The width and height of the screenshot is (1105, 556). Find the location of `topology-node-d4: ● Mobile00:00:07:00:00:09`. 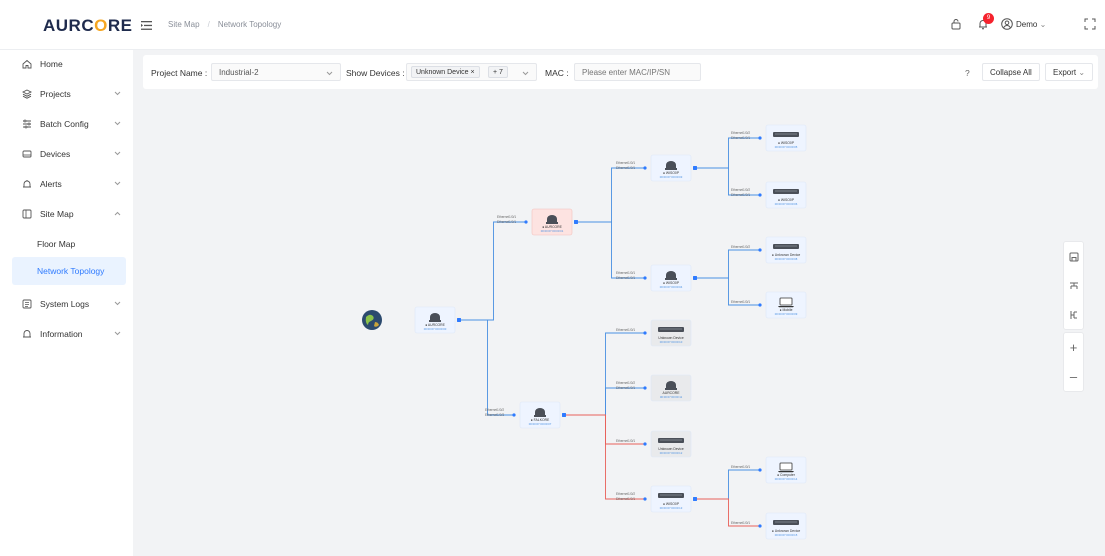

topology-node-d4: ● Mobile00:00:07:00:00:09 is located at coordinates (786, 305).